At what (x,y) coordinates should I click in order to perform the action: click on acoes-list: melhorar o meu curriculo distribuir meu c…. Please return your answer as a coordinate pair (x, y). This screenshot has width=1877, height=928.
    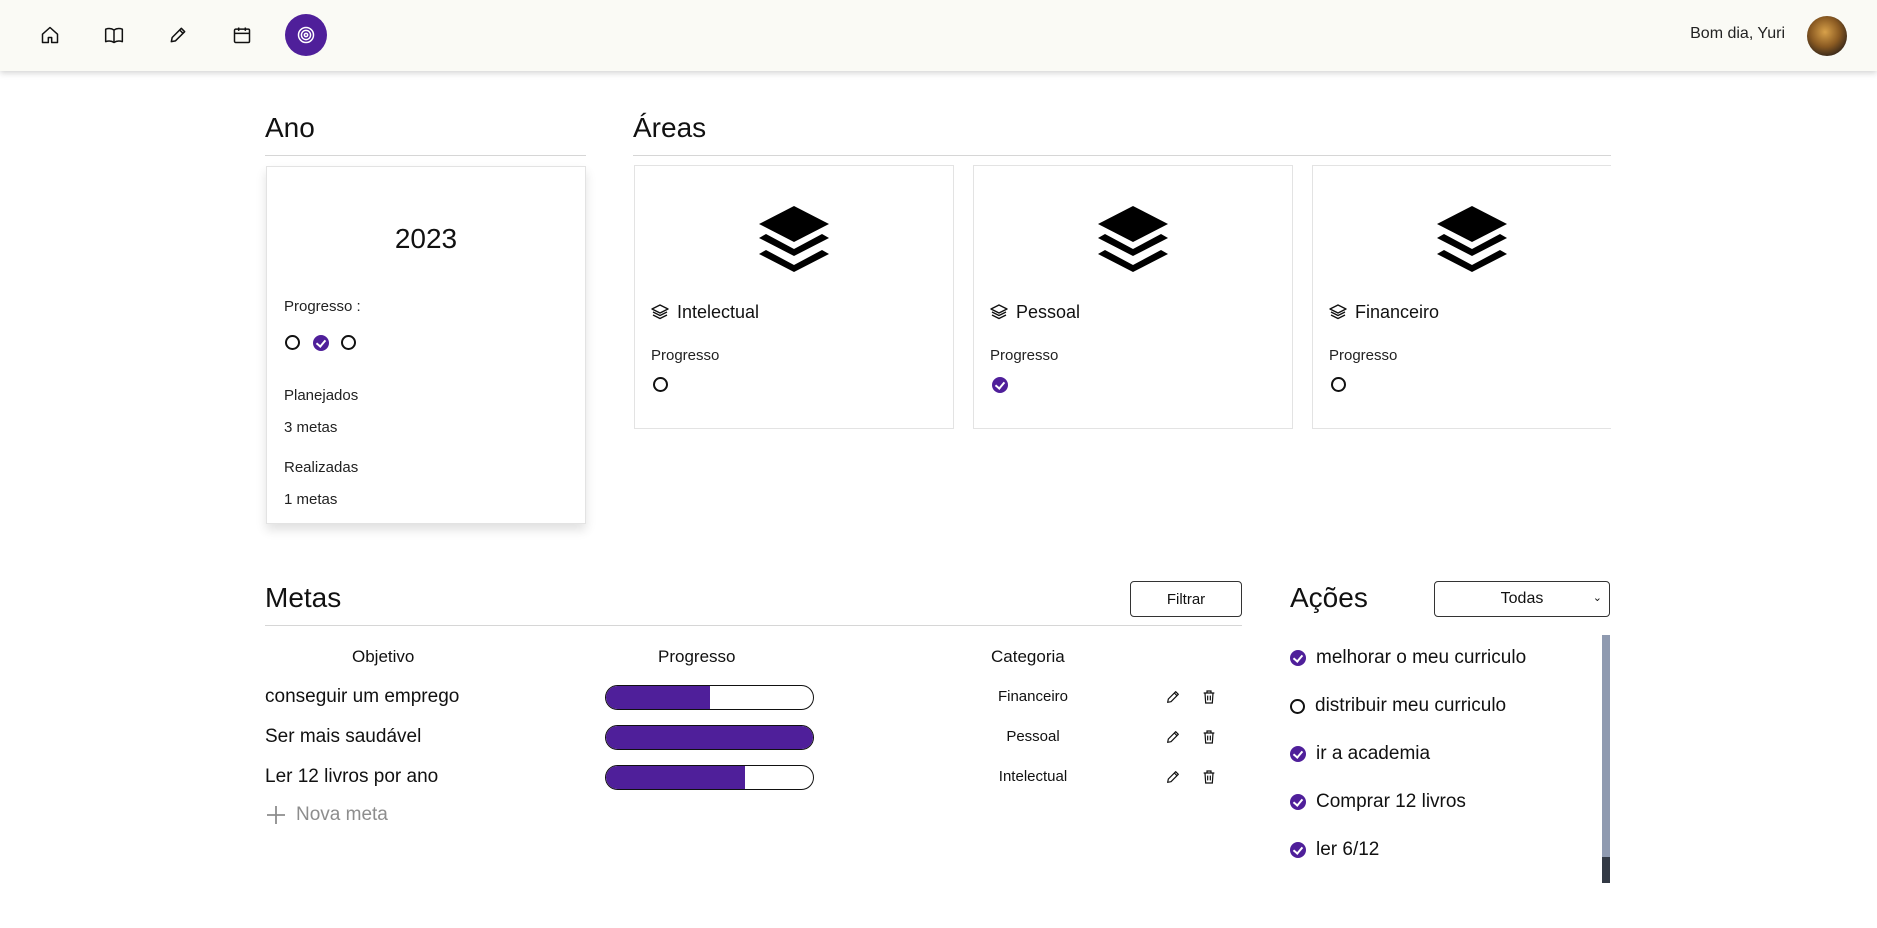
    Looking at the image, I should click on (1445, 759).